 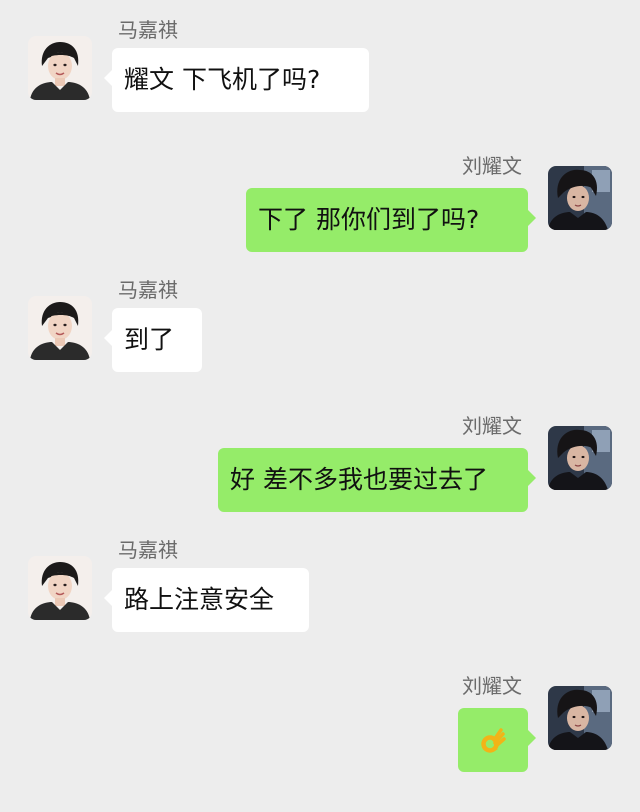 What do you see at coordinates (493, 740) in the screenshot?
I see `ok-hand-icon` at bounding box center [493, 740].